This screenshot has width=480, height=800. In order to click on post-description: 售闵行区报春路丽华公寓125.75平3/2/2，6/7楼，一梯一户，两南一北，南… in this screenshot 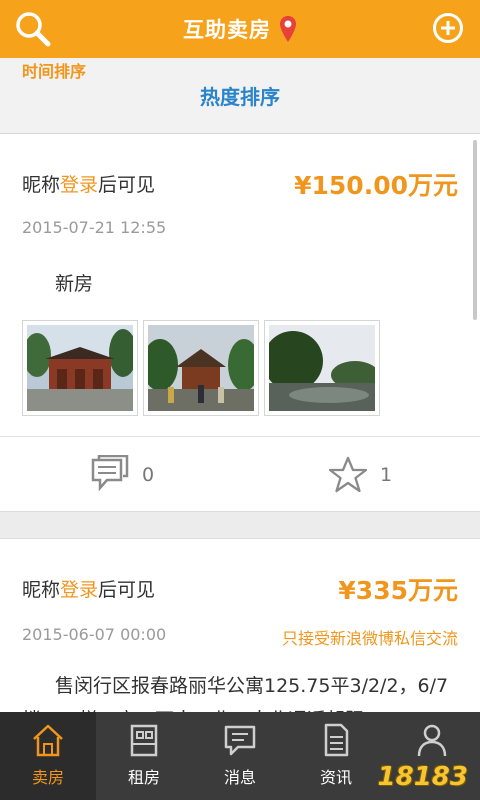, I will do `click(235, 693)`.